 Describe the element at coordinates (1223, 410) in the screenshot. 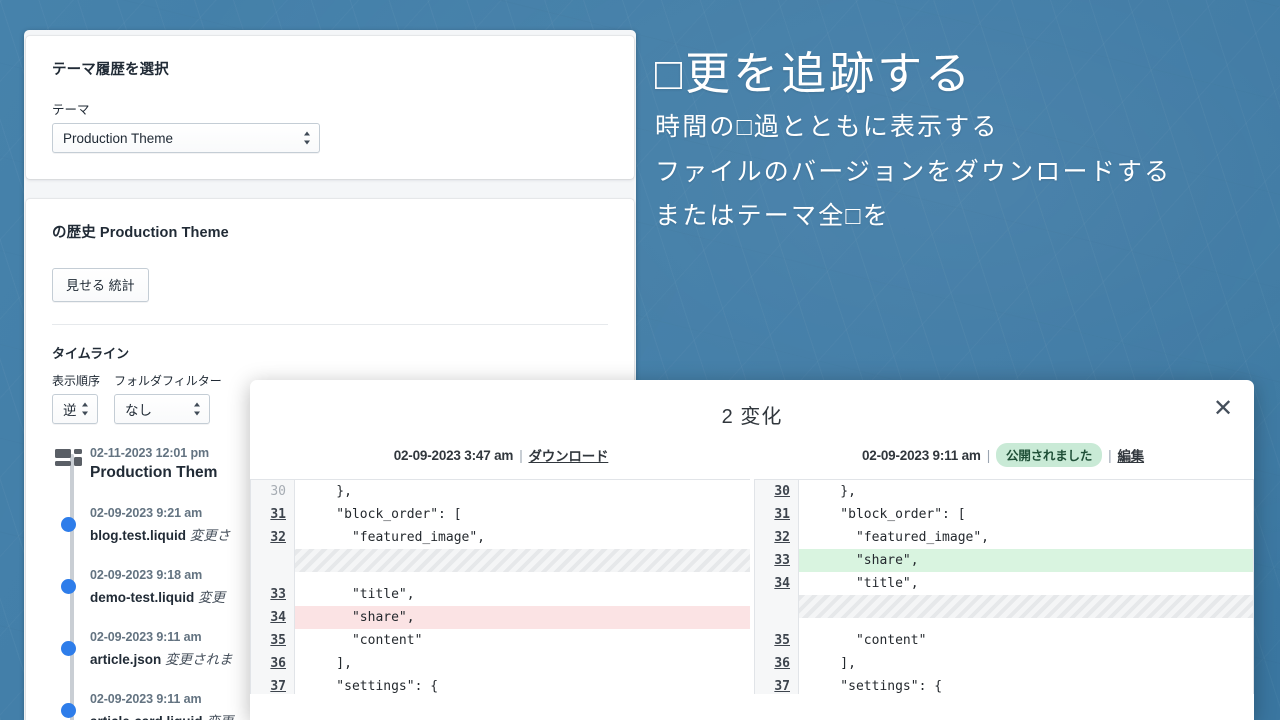

I see `close-icon: ✕` at that location.